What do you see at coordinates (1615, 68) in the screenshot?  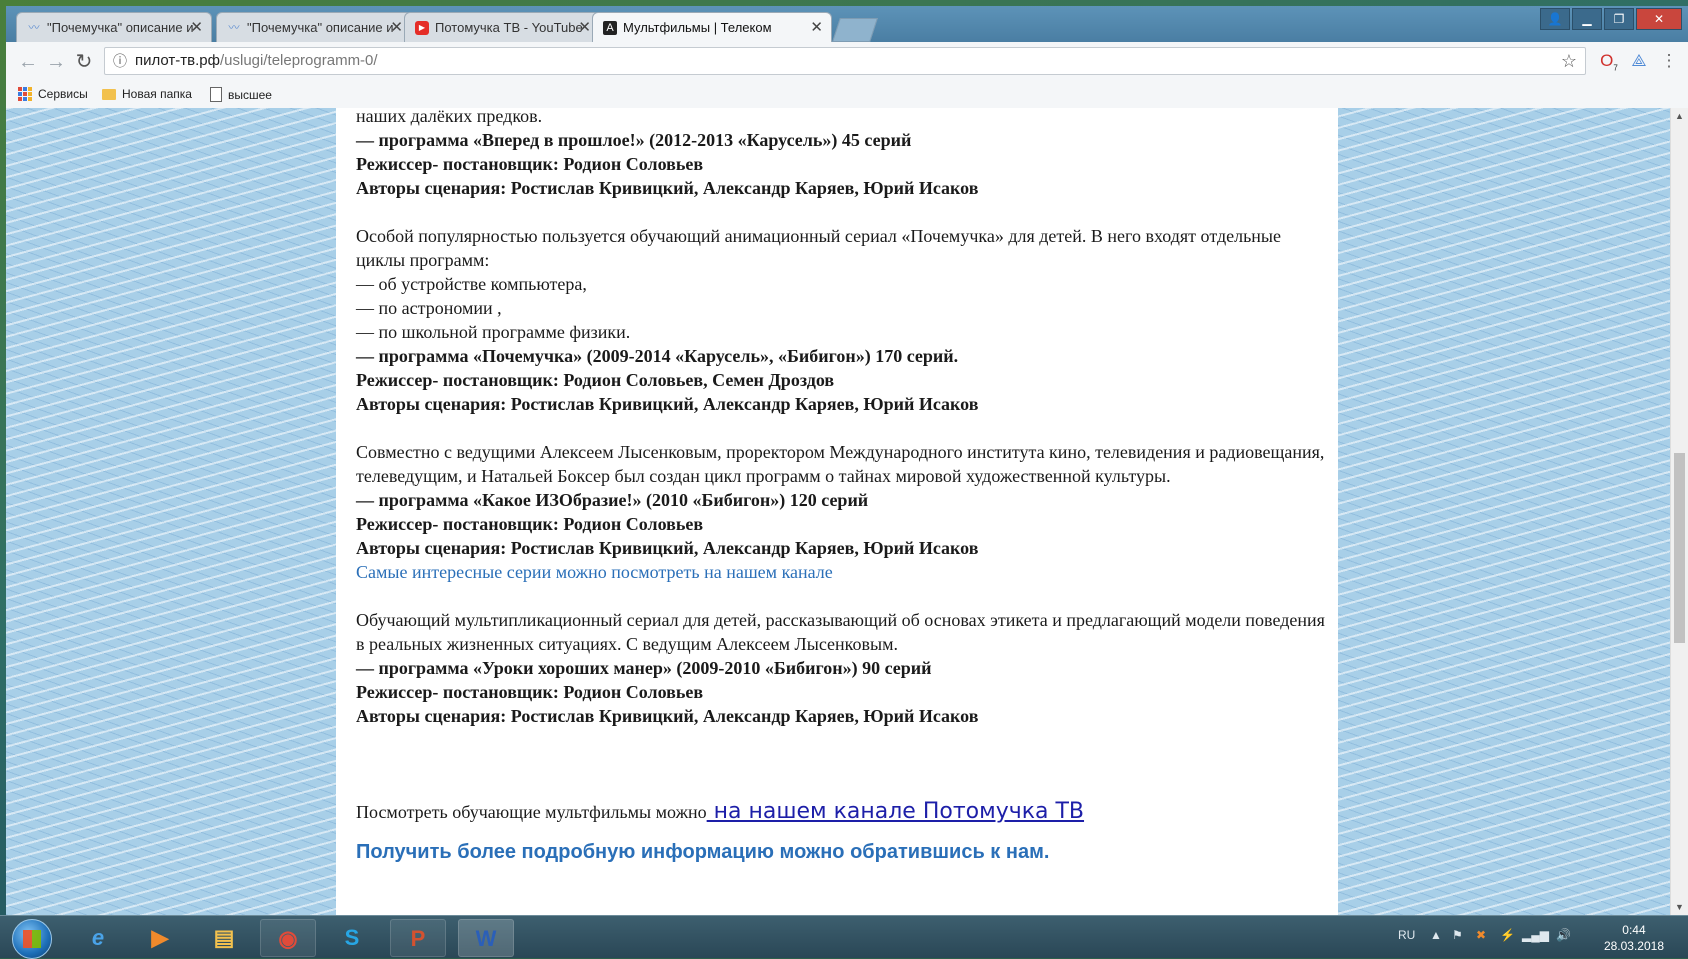 I see `extension-badge: 7` at bounding box center [1615, 68].